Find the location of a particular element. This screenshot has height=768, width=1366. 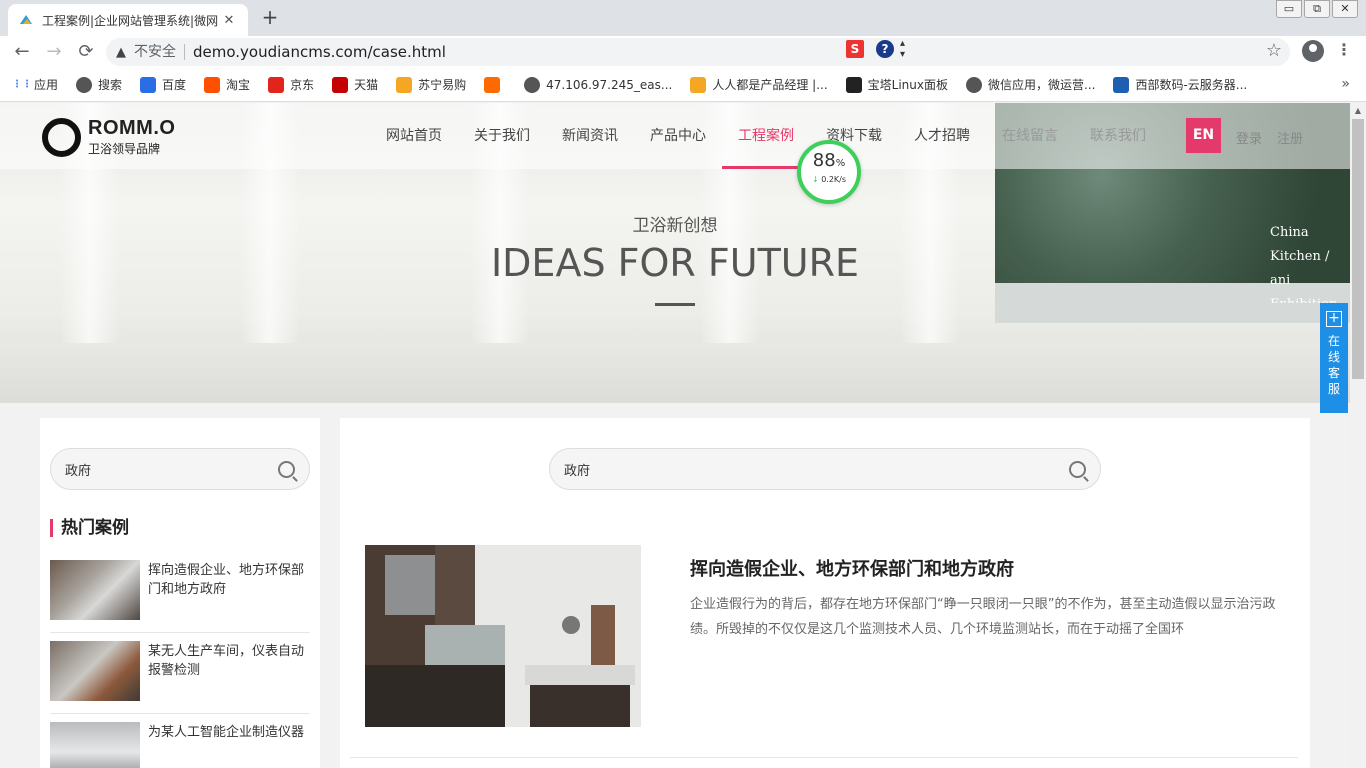

list-item: 为某人工智能企业制造仪器 is located at coordinates (180, 741).